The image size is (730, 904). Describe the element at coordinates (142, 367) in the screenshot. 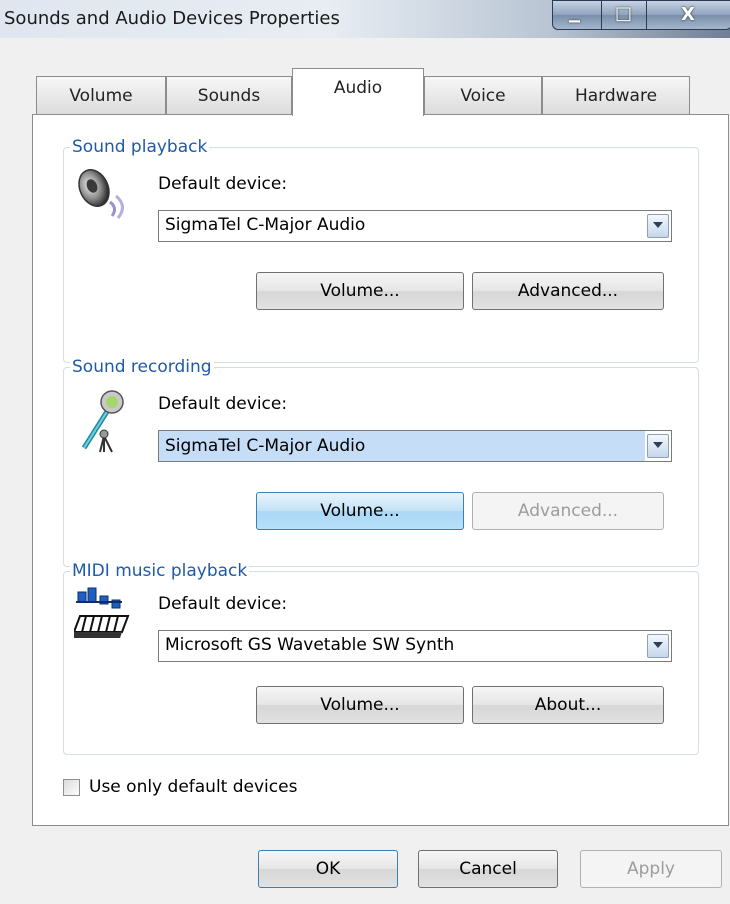

I see `sound-recording-title: Sound recording` at that location.